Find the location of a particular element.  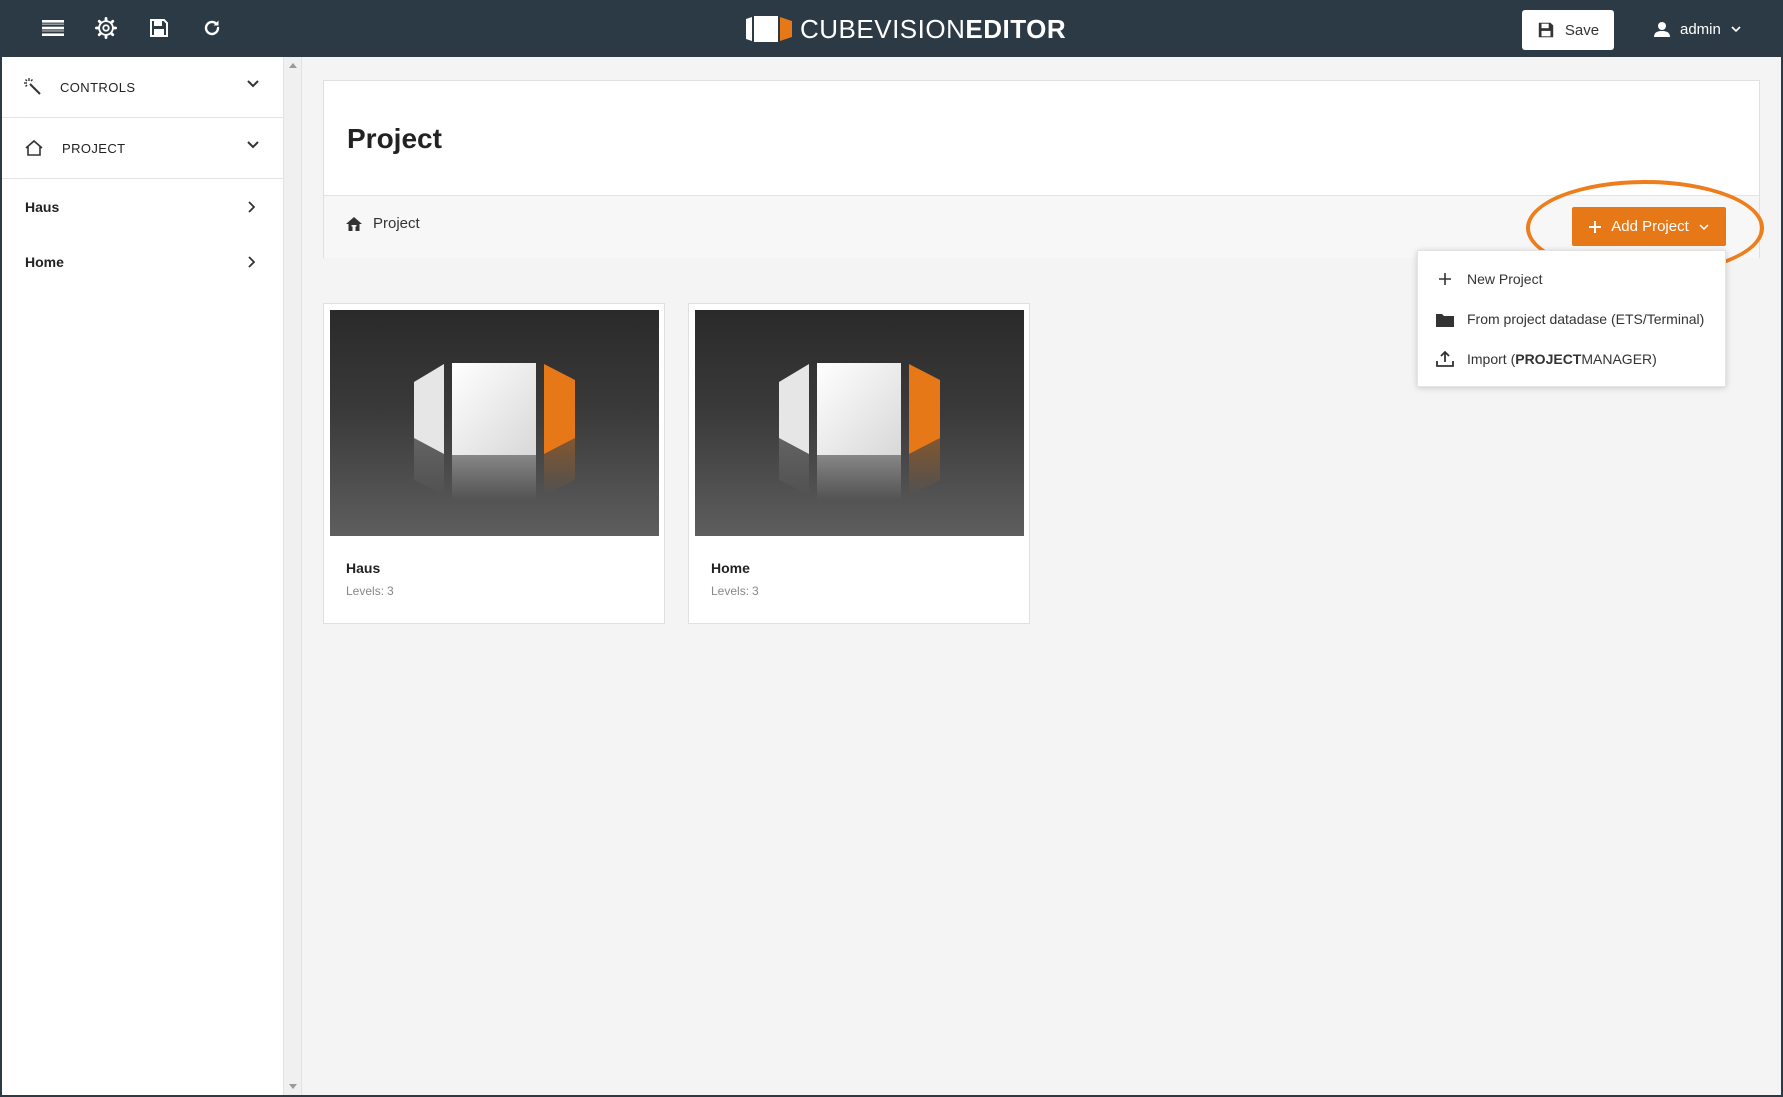

save-button-label: Save is located at coordinates (1582, 30).